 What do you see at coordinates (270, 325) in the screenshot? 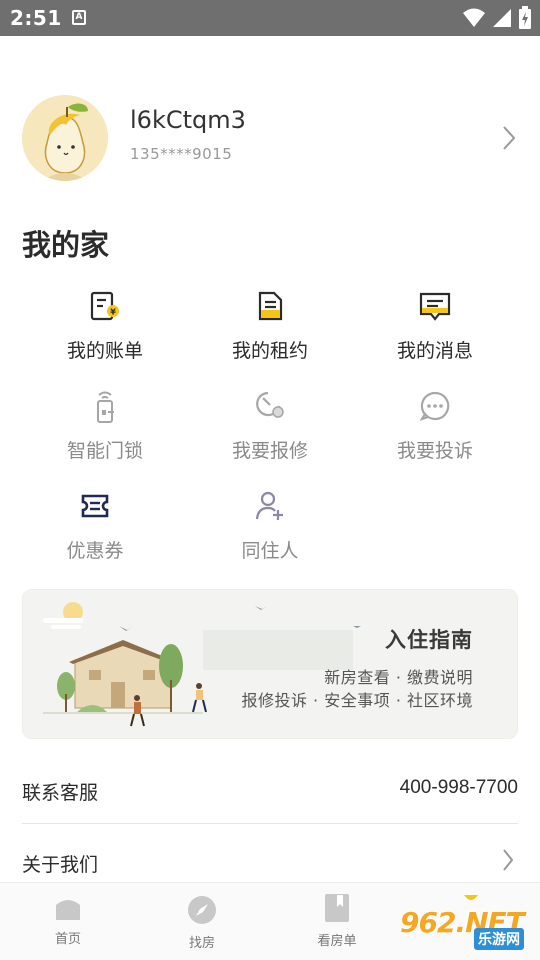
I see `grid-item-lease: 我的租约` at bounding box center [270, 325].